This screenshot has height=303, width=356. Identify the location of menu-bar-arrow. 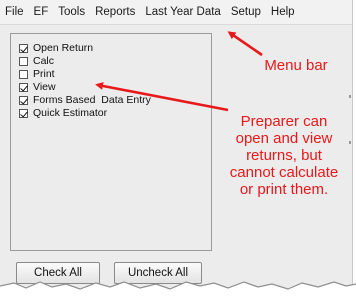
(245, 44).